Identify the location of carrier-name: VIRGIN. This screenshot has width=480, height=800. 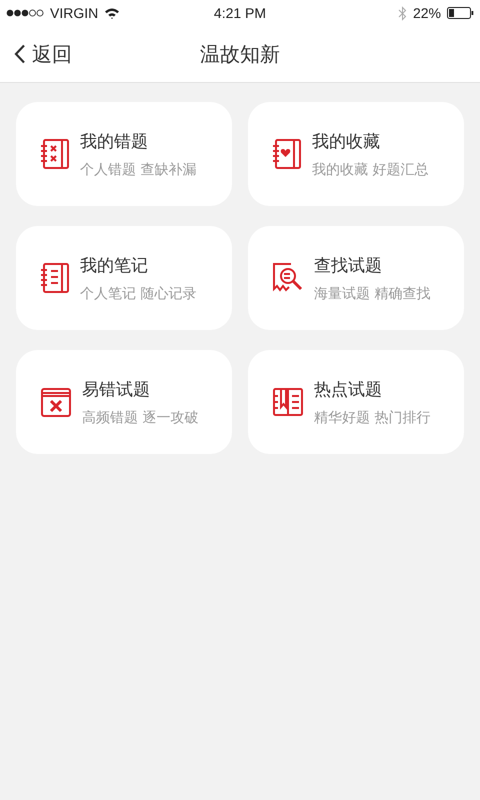
(74, 13).